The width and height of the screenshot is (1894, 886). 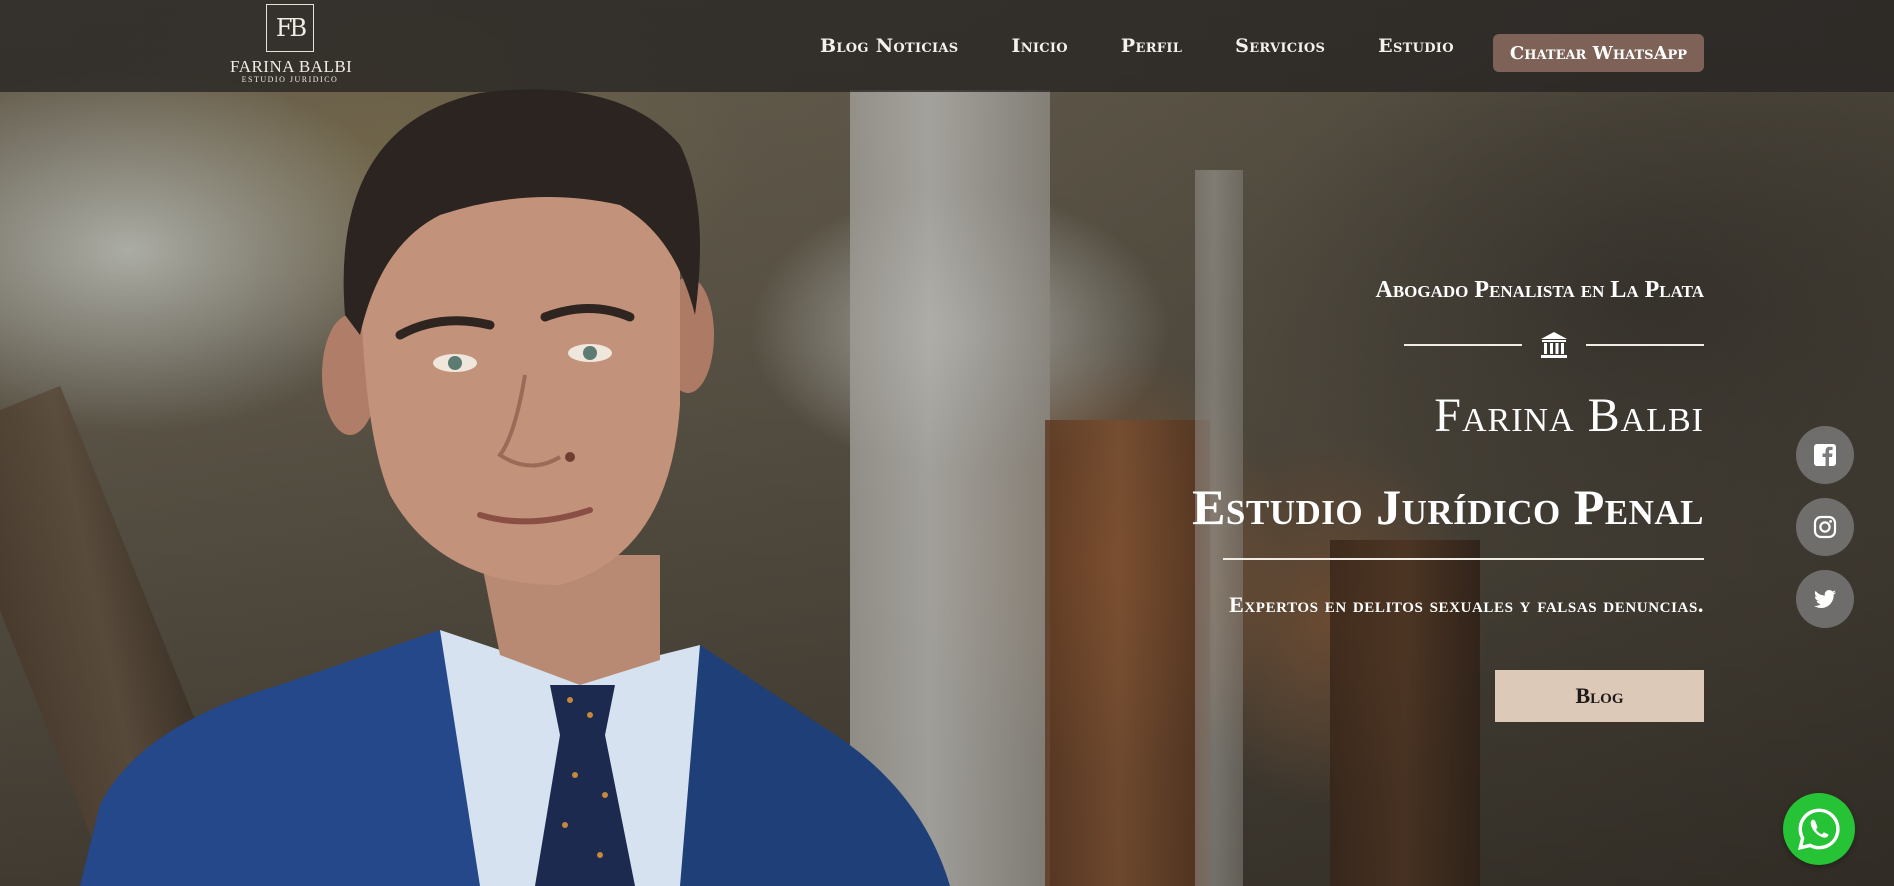 What do you see at coordinates (889, 46) in the screenshot?
I see `nav-item-blog-noticias: Blog Noticias` at bounding box center [889, 46].